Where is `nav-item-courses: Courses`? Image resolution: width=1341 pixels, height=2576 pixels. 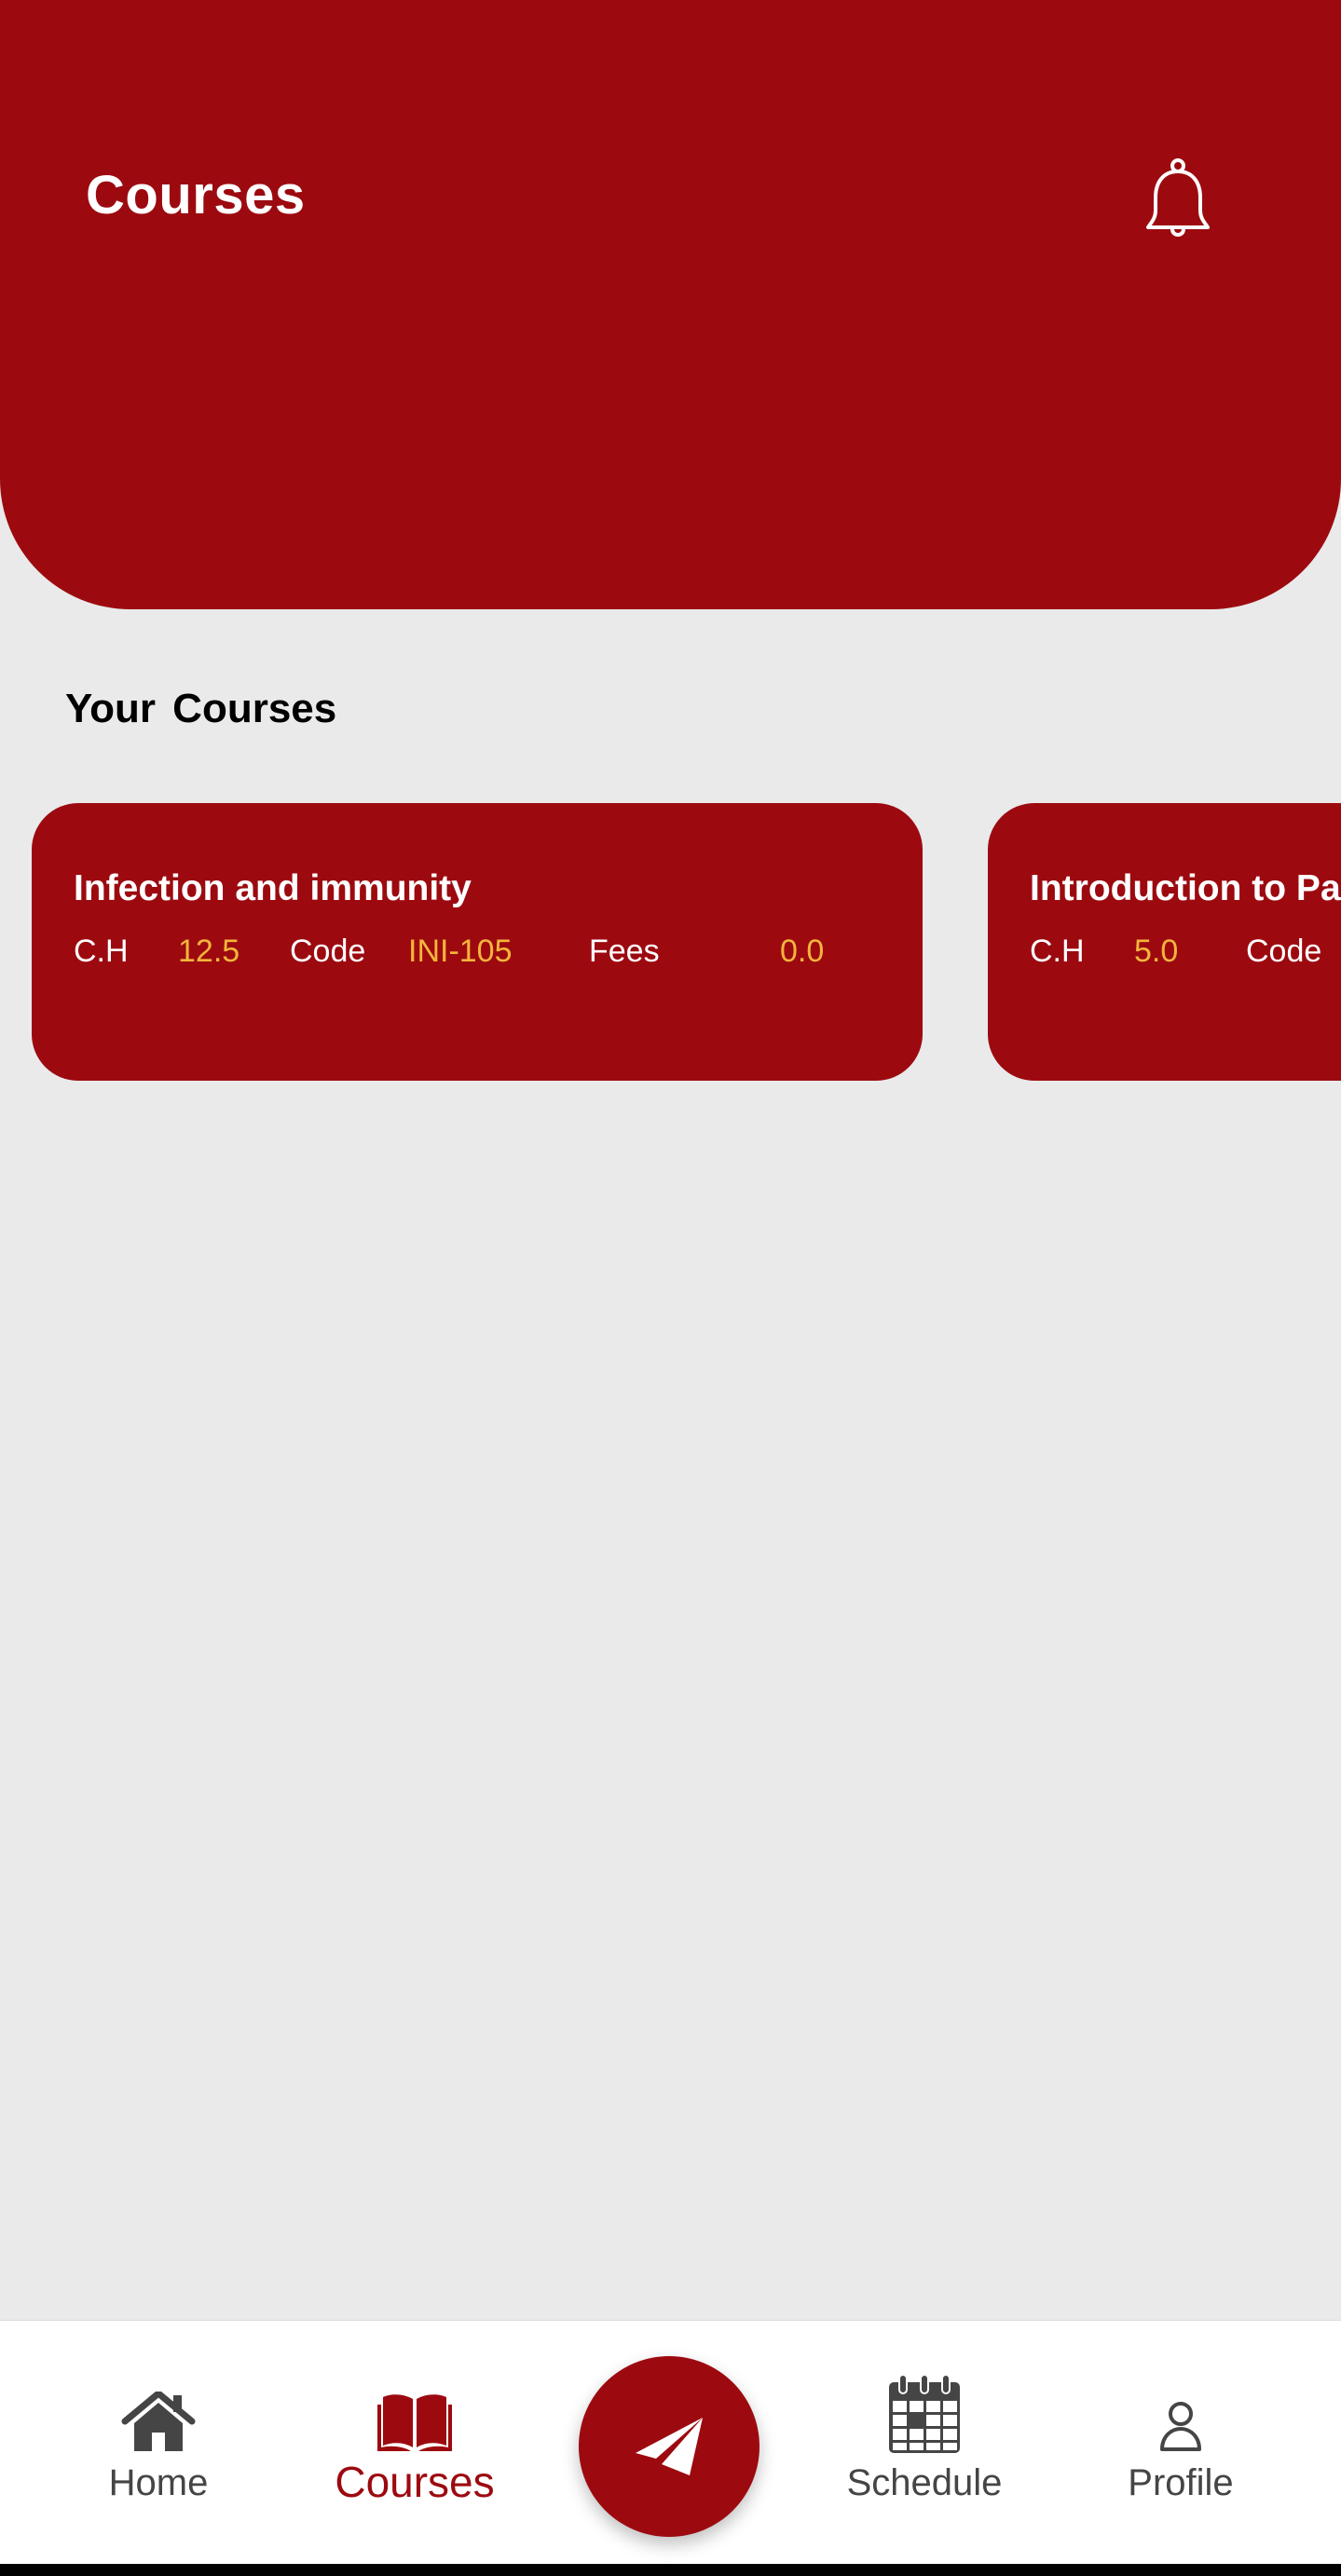
nav-item-courses: Courses is located at coordinates (414, 2443).